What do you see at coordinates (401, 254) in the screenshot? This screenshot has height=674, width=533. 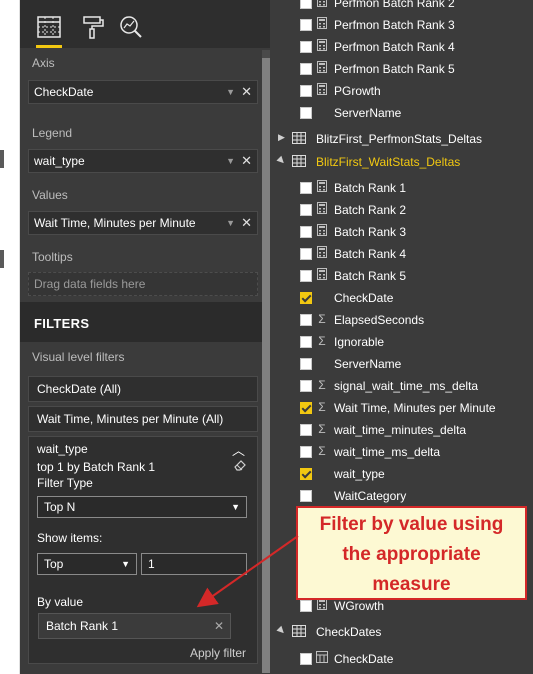 I see `field-row: Batch Rank 4` at bounding box center [401, 254].